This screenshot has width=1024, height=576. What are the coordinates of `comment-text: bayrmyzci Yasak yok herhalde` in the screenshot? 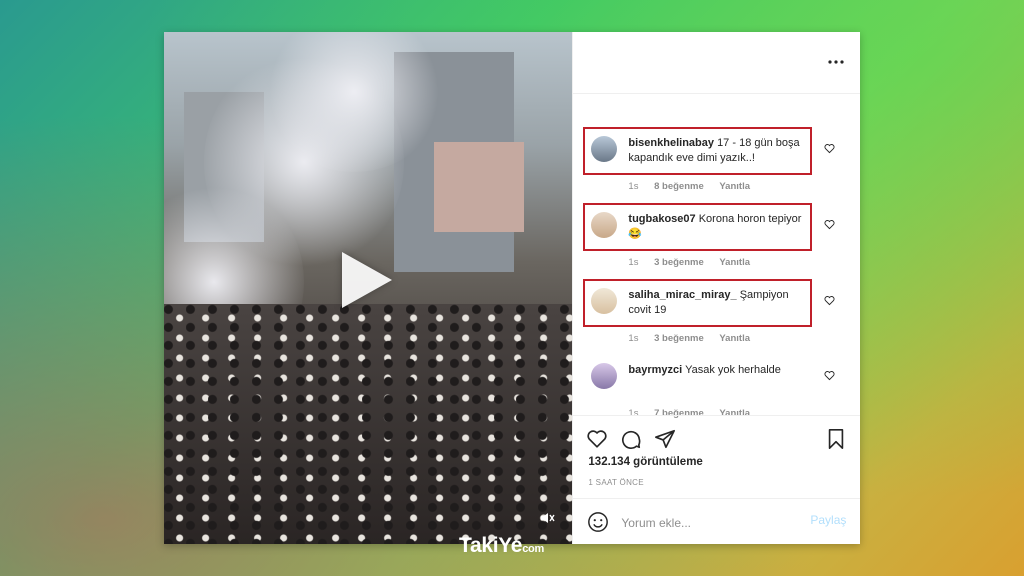 It's located at (719, 370).